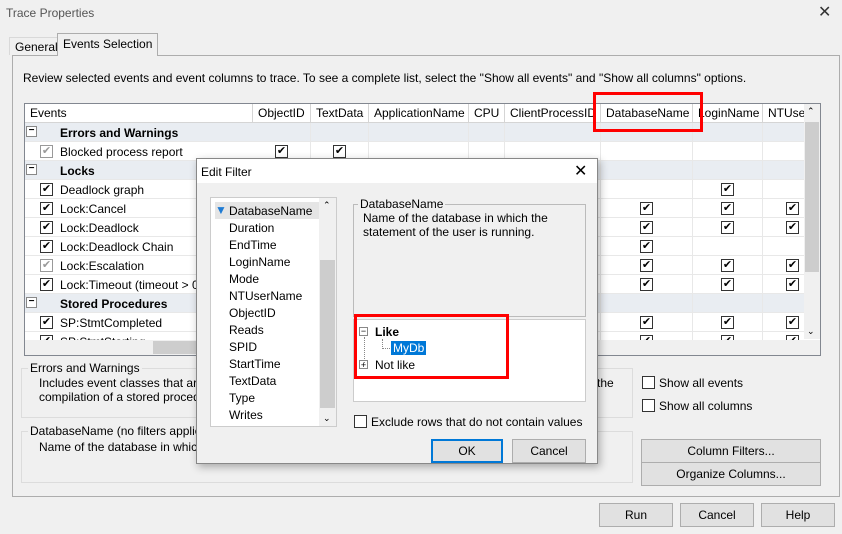 This screenshot has height=534, width=842. I want to click on filter-column-item: Type, so click(271, 397).